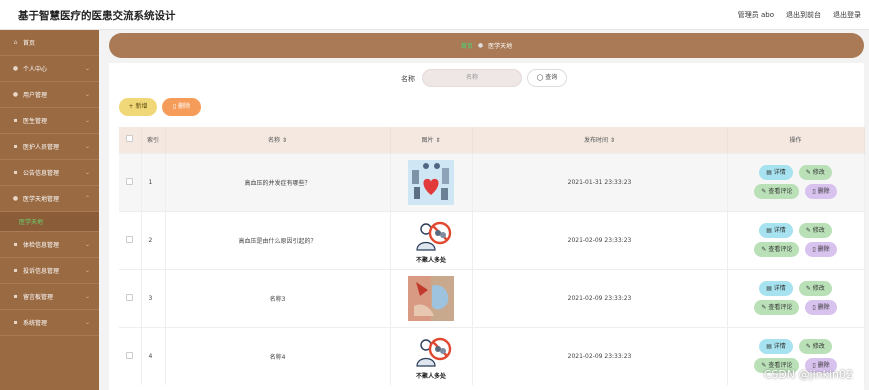 The height and width of the screenshot is (390, 869). I want to click on sidebar-item-label: 体检信息管理, so click(41, 245).